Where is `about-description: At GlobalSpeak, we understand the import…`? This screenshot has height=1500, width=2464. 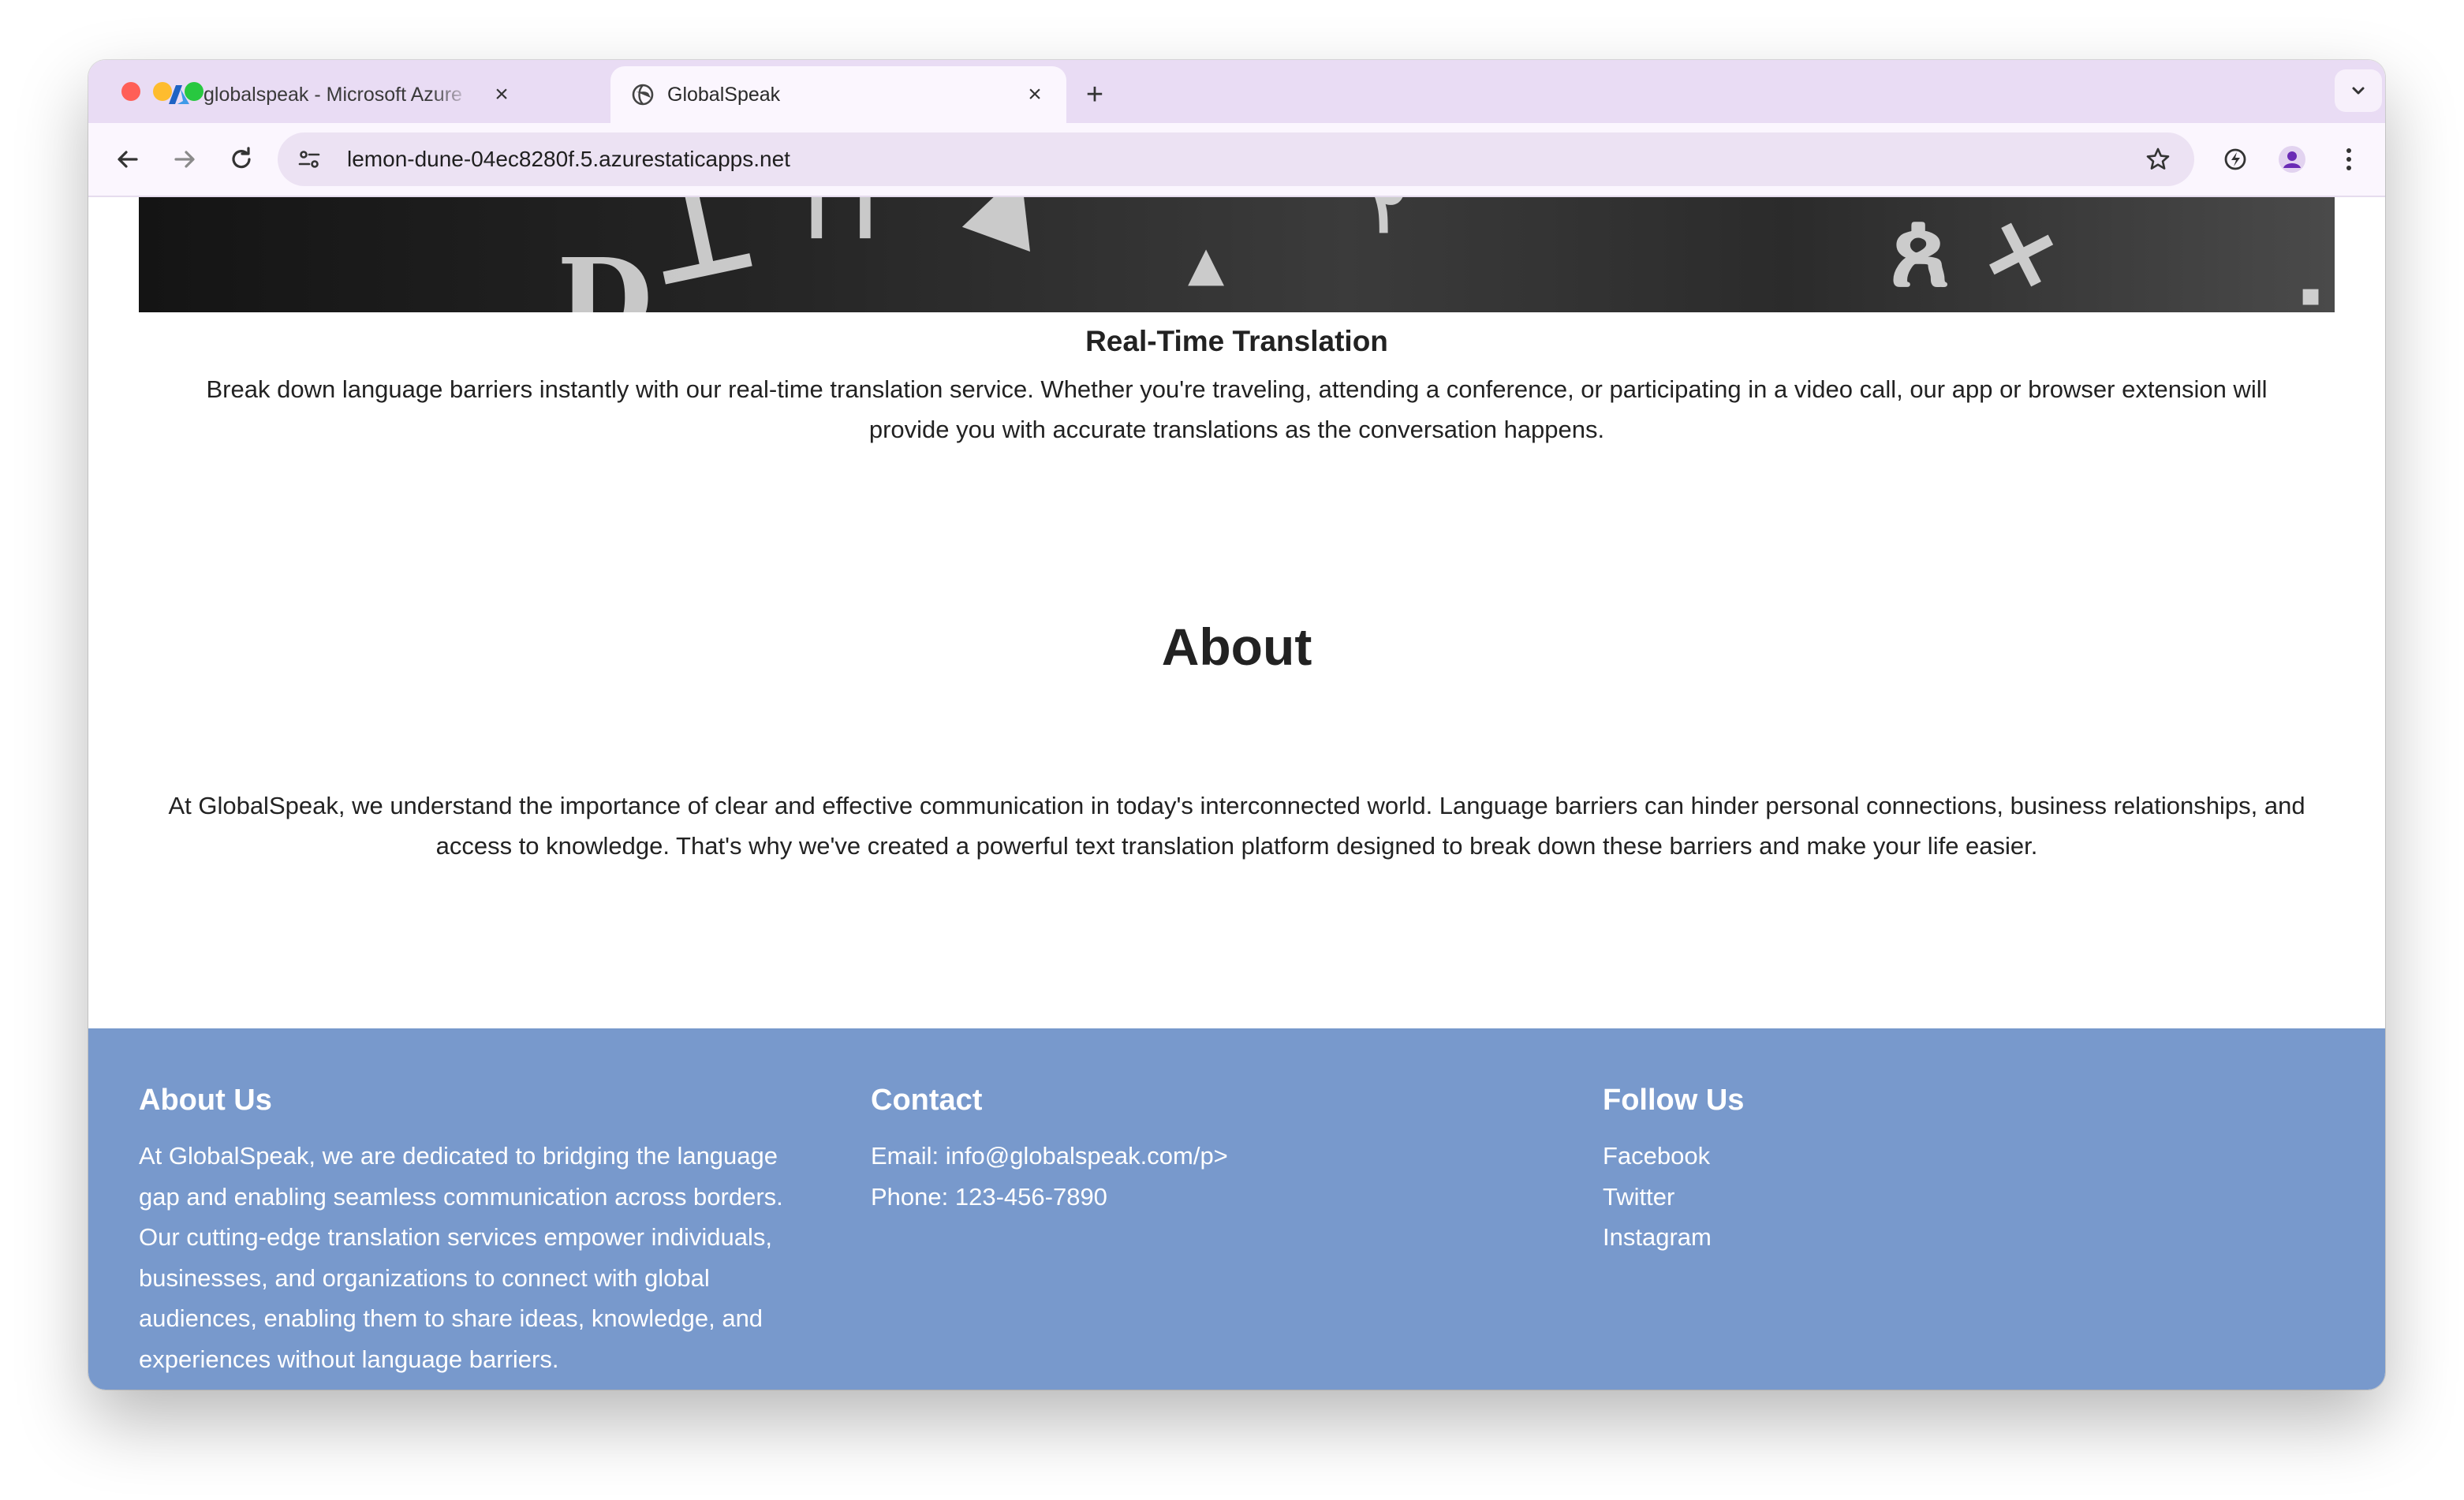
about-description: At GlobalSpeak, we understand the import… is located at coordinates (1236, 826).